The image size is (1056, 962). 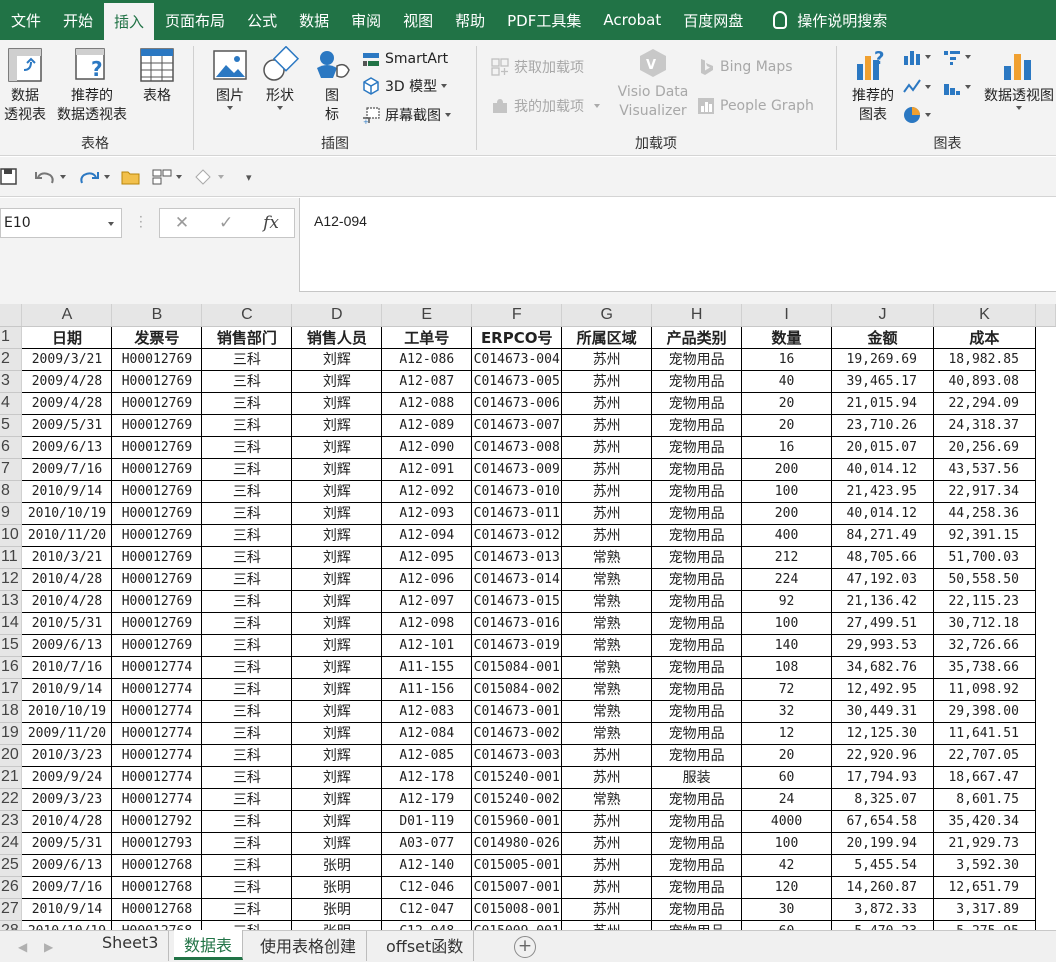 What do you see at coordinates (882, 733) in the screenshot?
I see `cell: 12,125.30` at bounding box center [882, 733].